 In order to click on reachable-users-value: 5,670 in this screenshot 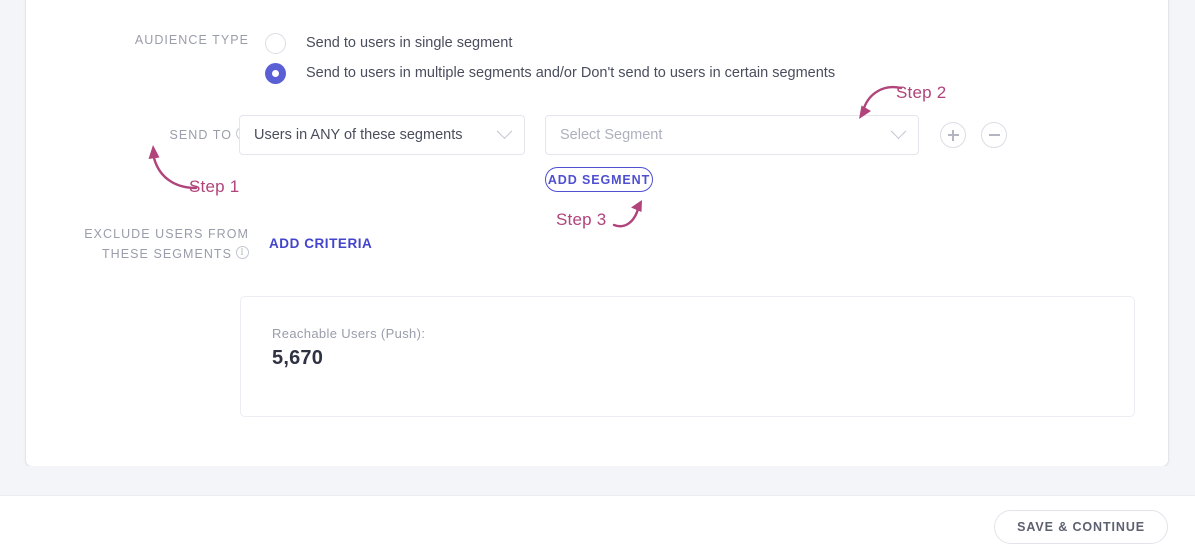, I will do `click(298, 358)`.